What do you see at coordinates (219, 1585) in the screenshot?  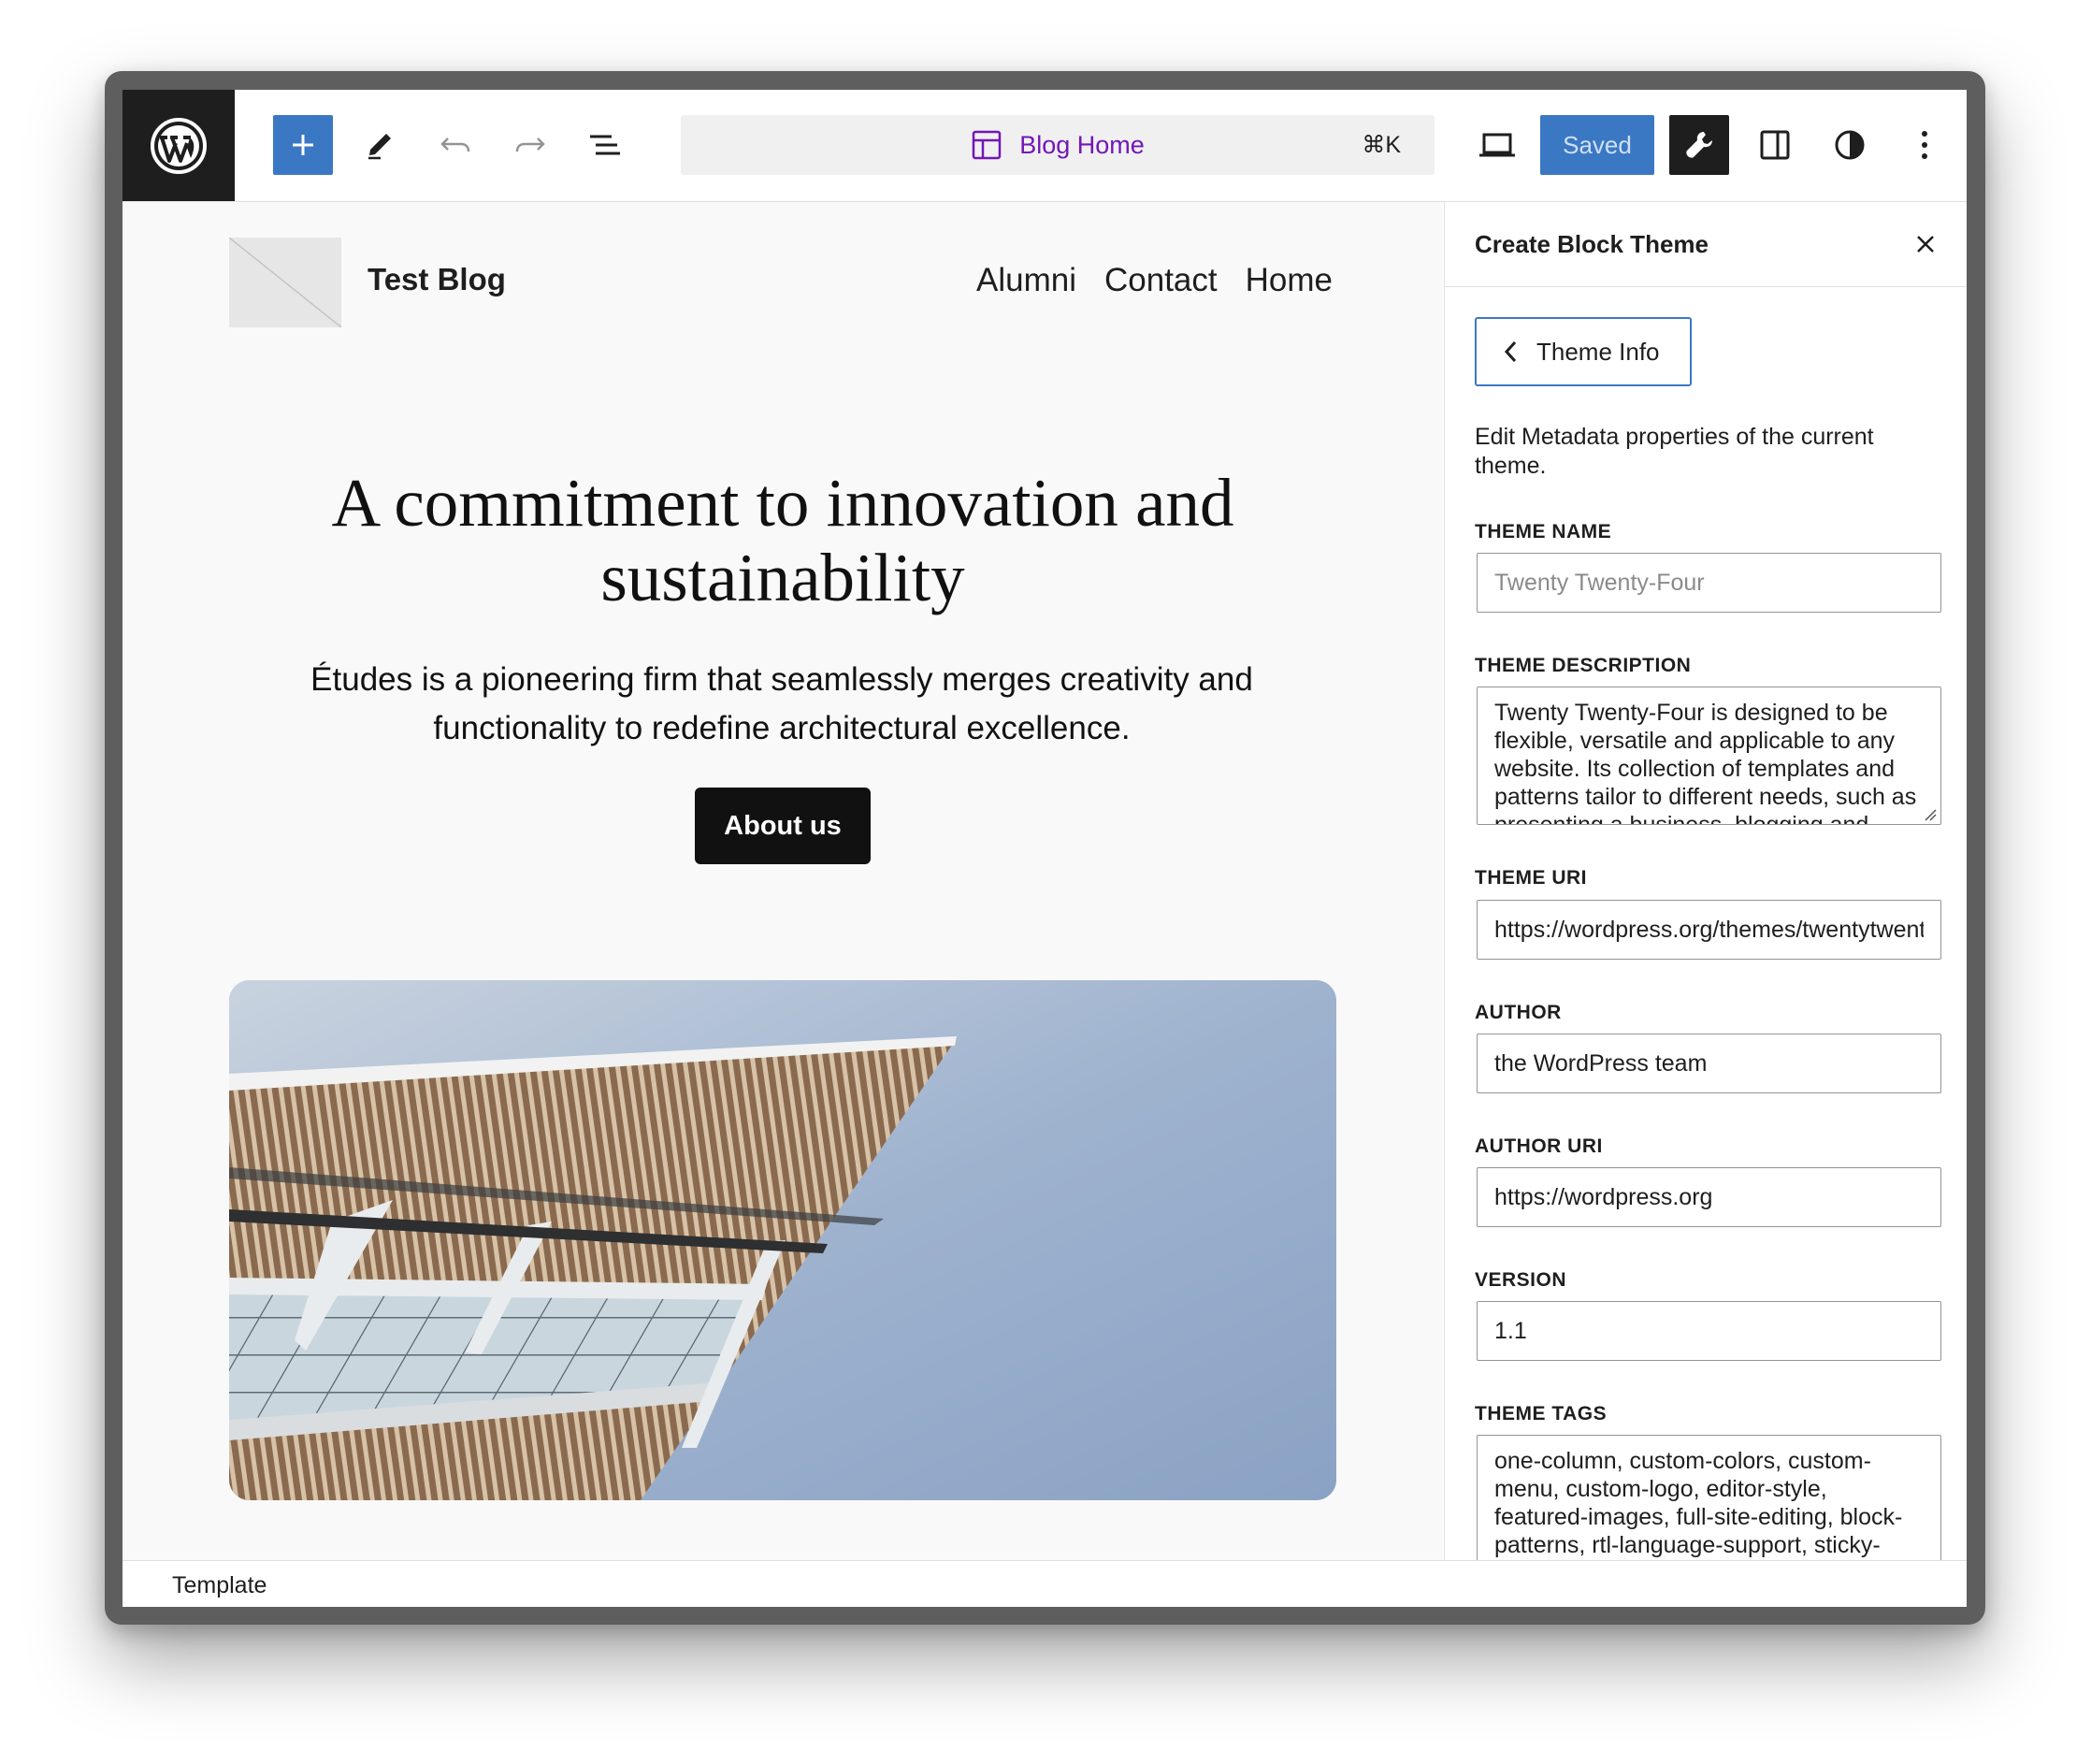 I see `breadcrumb-template: Template` at bounding box center [219, 1585].